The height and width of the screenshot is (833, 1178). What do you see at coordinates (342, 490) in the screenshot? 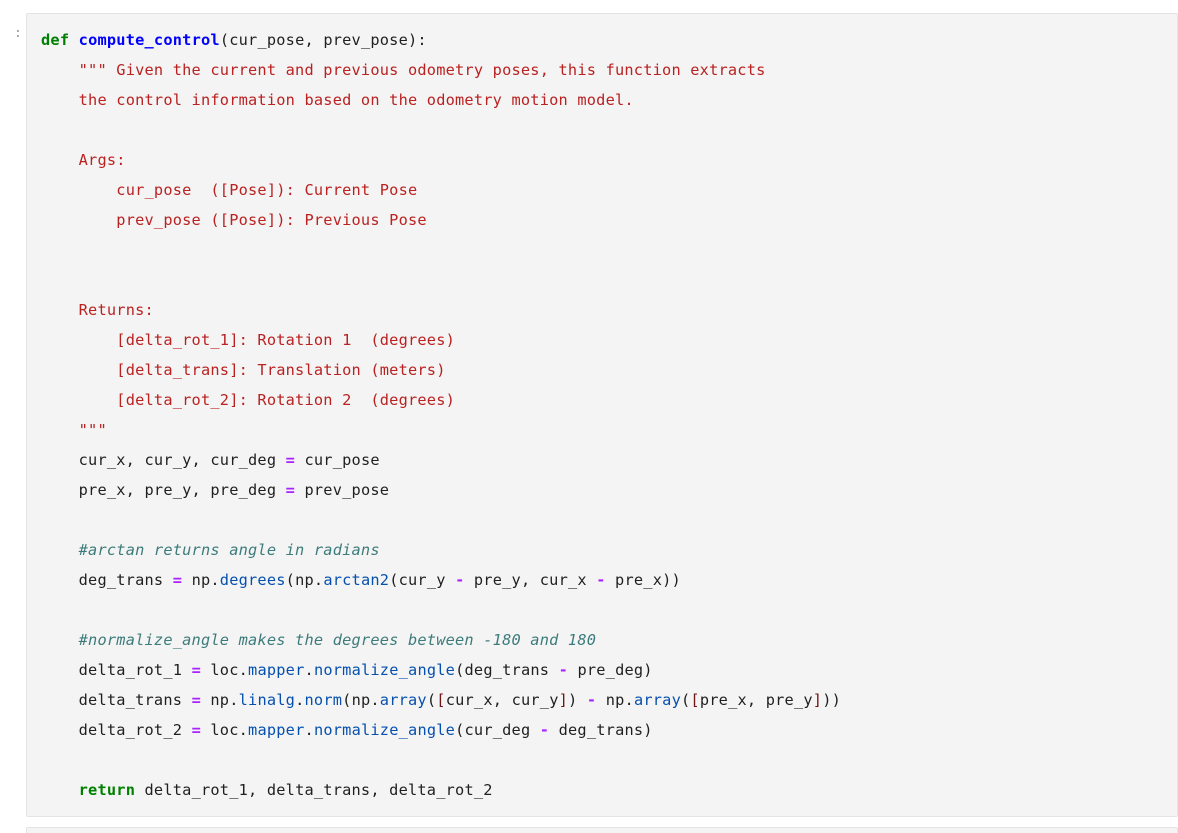
I see `code-token-plain: prev_pose` at bounding box center [342, 490].